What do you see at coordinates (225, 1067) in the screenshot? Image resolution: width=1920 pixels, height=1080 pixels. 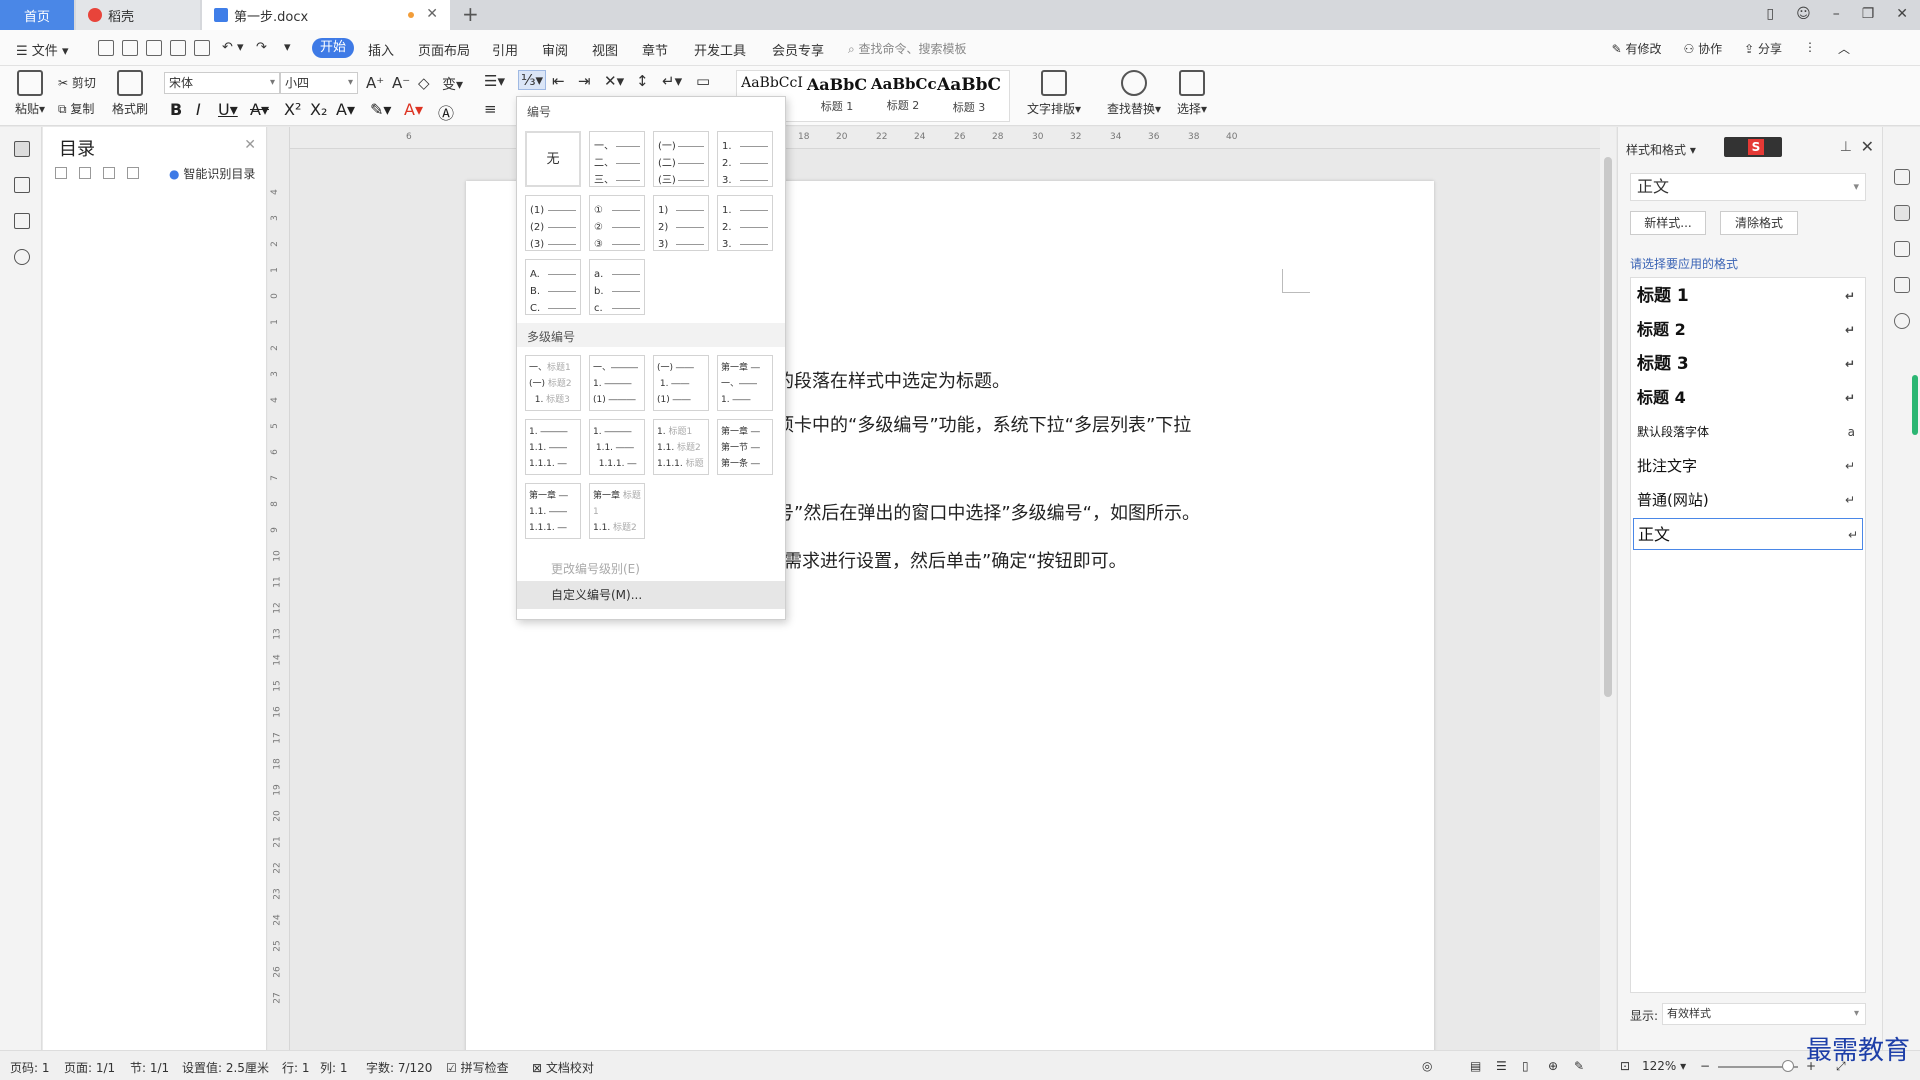 I see `status-setting: 设置值: 2.5厘米` at bounding box center [225, 1067].